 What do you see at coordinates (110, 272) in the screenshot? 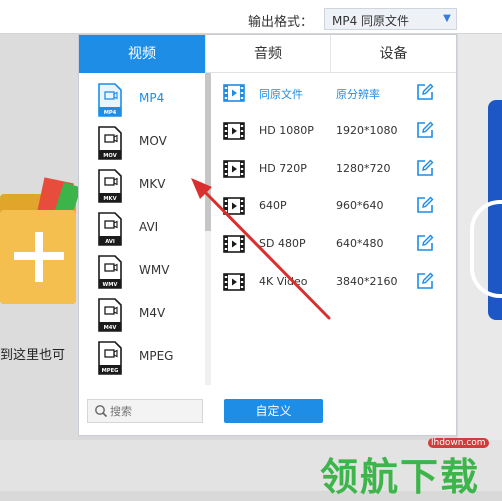
I see `video-file-icon: WMV` at bounding box center [110, 272].